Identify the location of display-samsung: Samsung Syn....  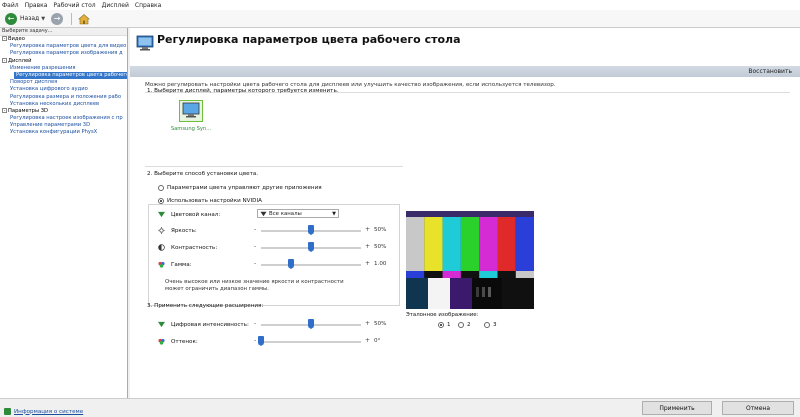
(191, 118).